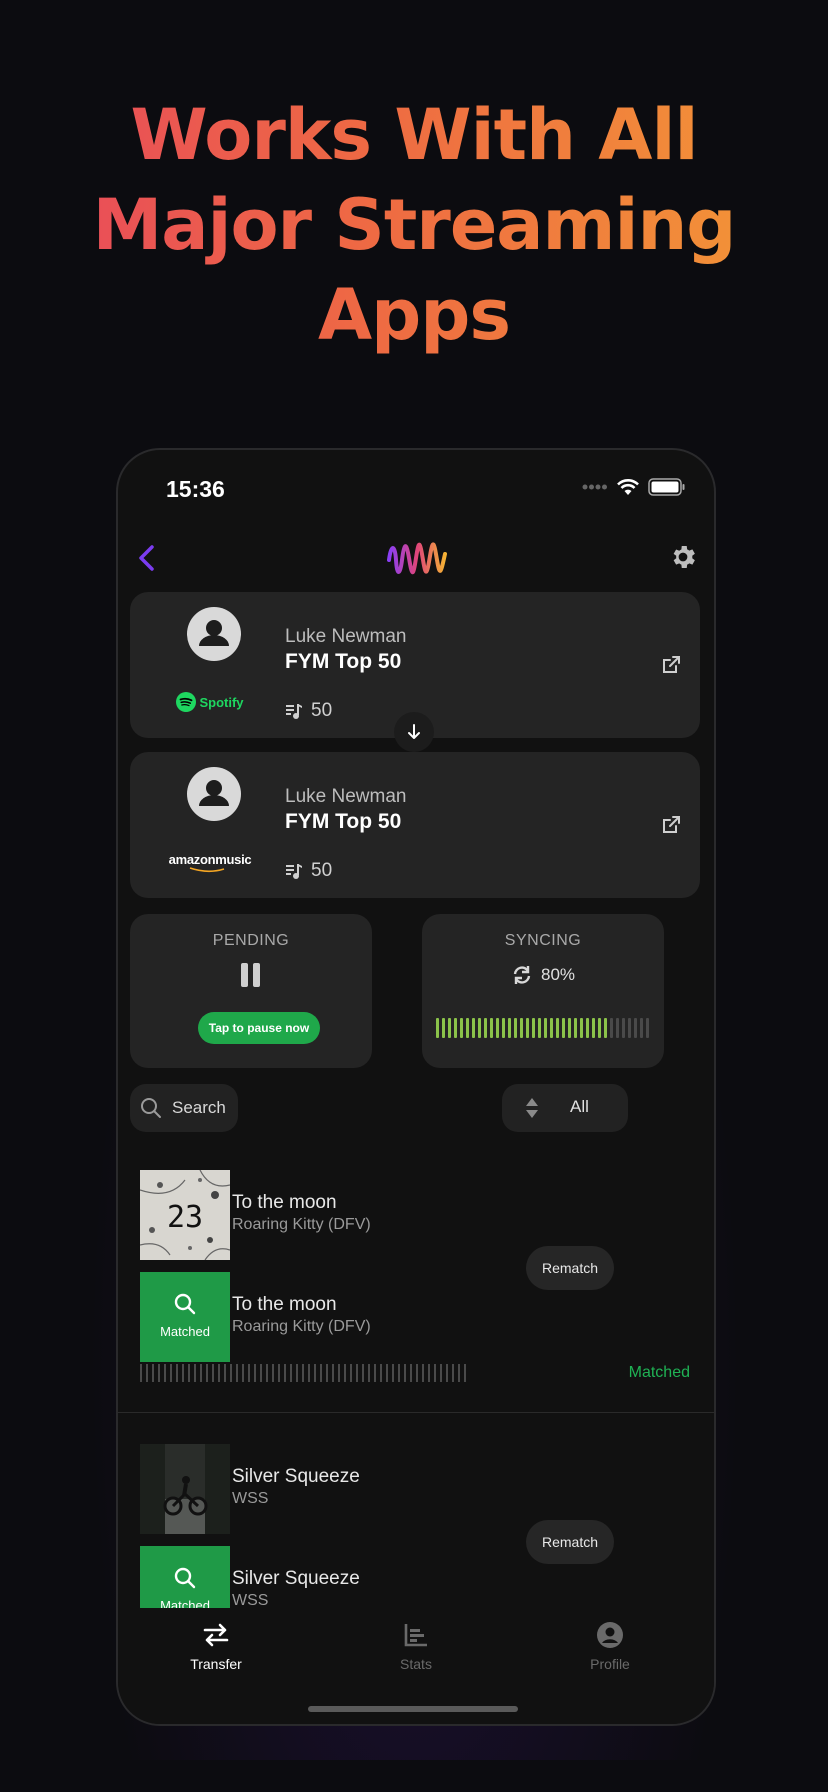  I want to click on destination-count-value: 50, so click(322, 870).